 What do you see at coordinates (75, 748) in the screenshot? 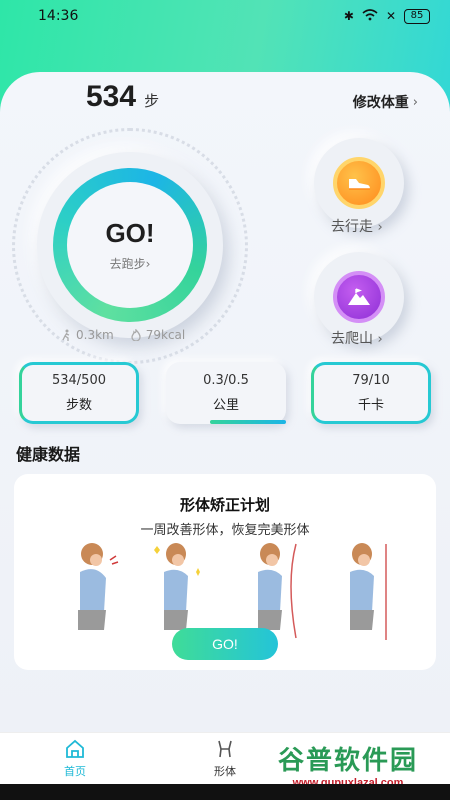
I see `home-icon` at bounding box center [75, 748].